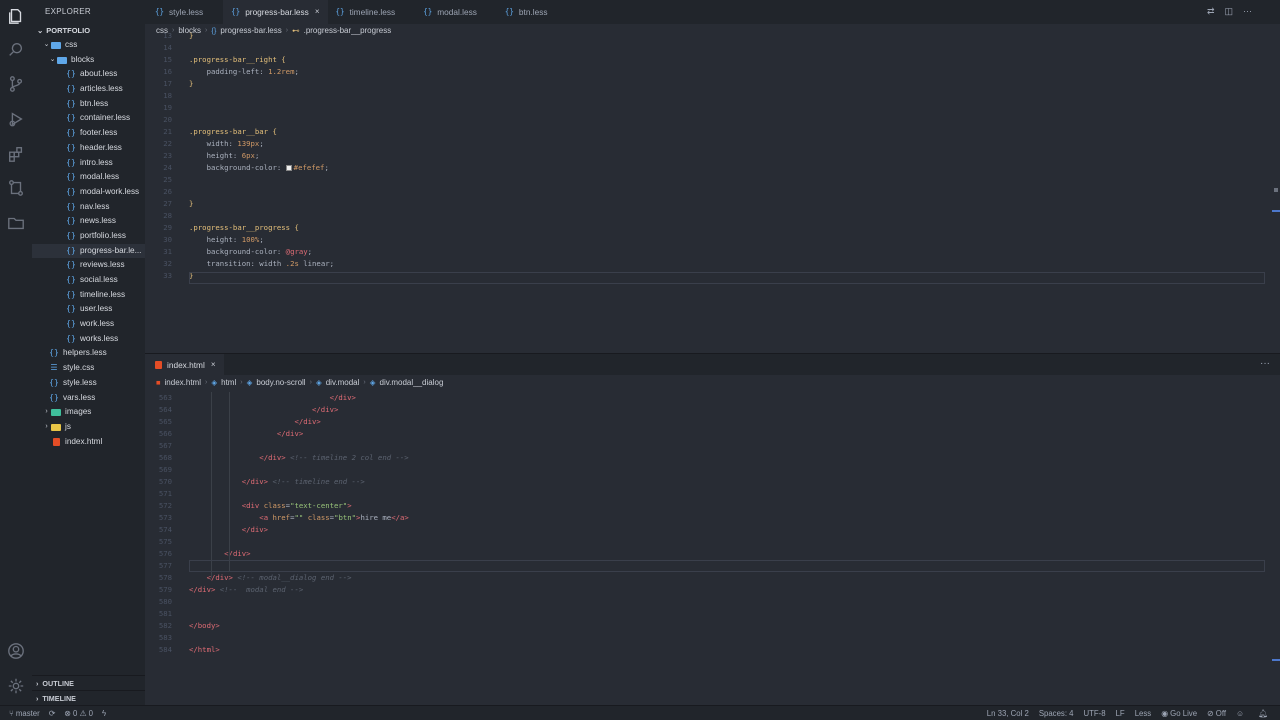  What do you see at coordinates (233, 131) in the screenshot?
I see `code-line: .progress-bar__bar {` at bounding box center [233, 131].